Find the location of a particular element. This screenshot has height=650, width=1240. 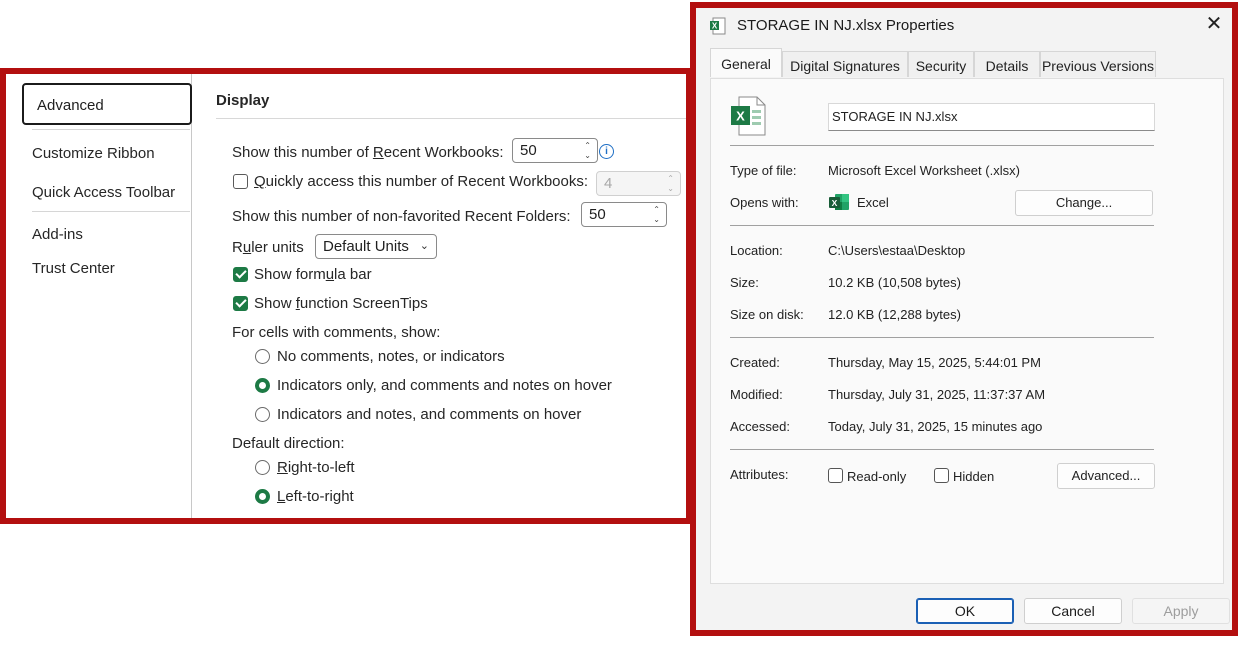

tab-details: Details is located at coordinates (1007, 64).